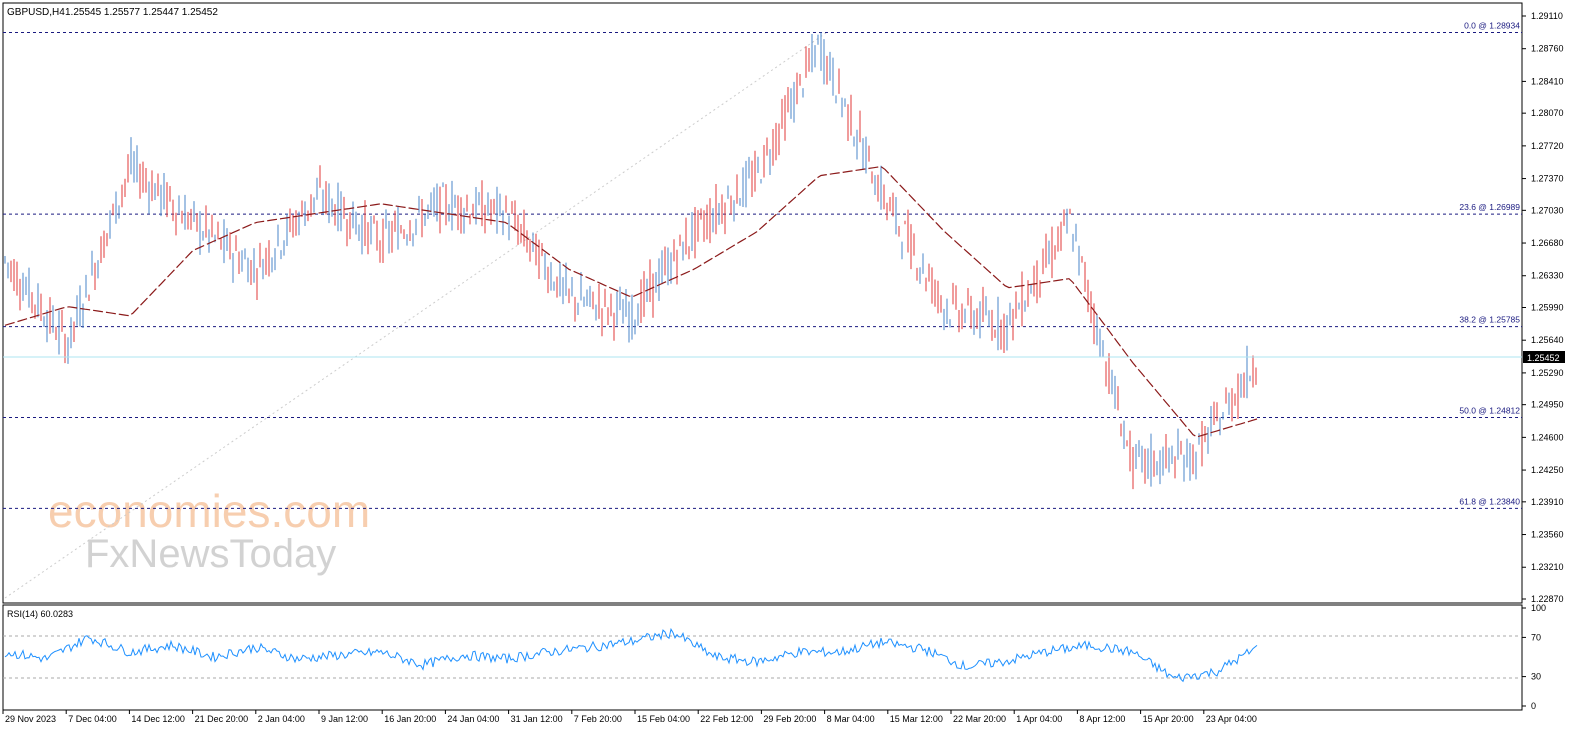 The width and height of the screenshot is (1596, 743). Describe the element at coordinates (1547, 49) in the screenshot. I see `price-tick-label: 1.28760` at that location.